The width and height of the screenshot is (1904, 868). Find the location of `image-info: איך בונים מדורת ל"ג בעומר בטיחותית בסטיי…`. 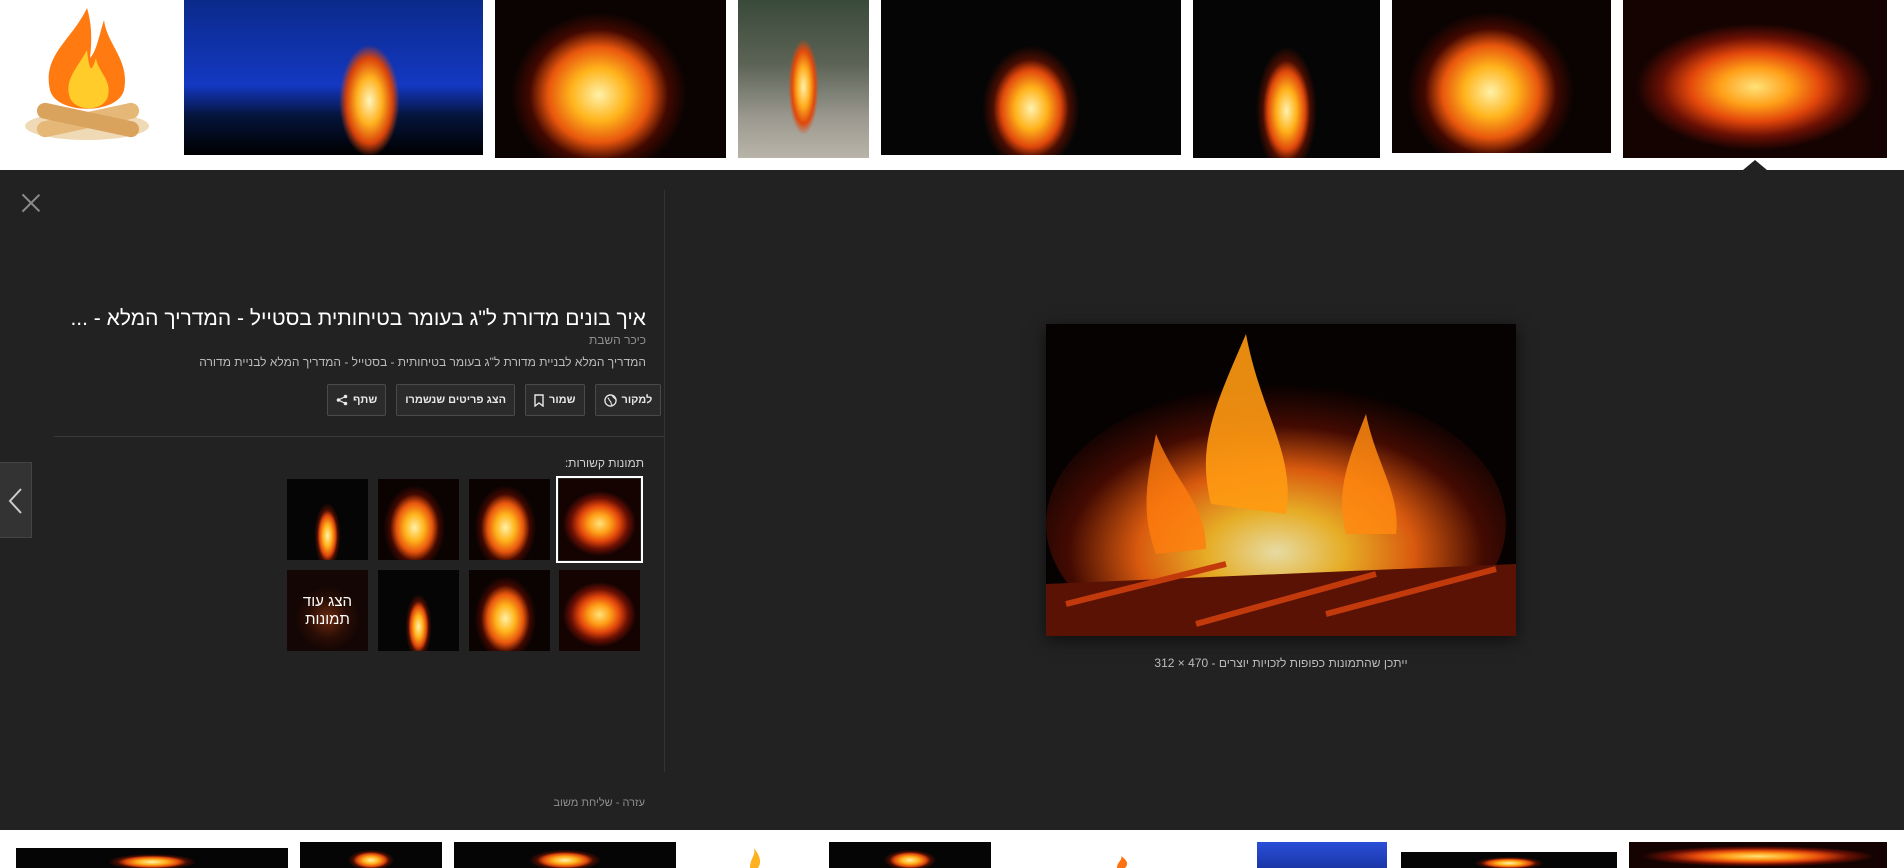

image-info: איך בונים מדורת ל"ג בעומר בטיחותית בסטיי… is located at coordinates (350, 338).